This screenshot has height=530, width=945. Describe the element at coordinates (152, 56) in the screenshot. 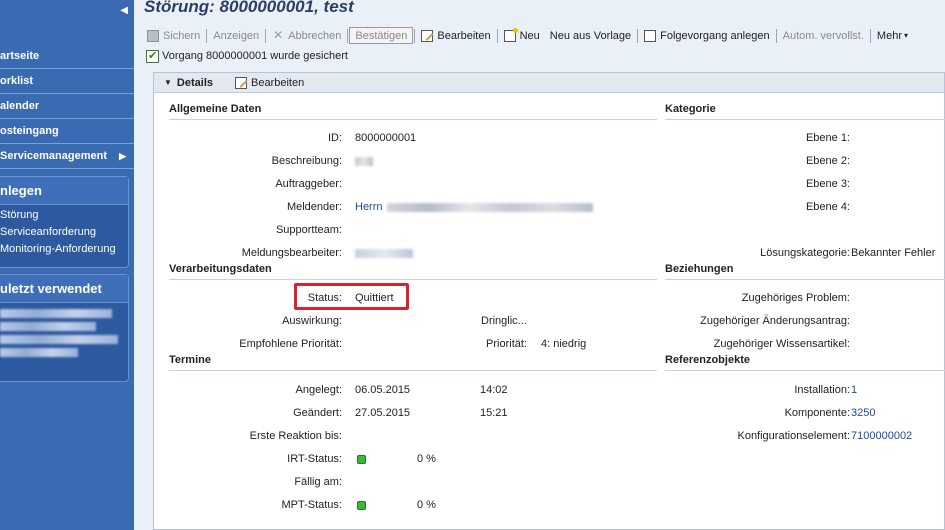

I see `checkmark-icon` at that location.